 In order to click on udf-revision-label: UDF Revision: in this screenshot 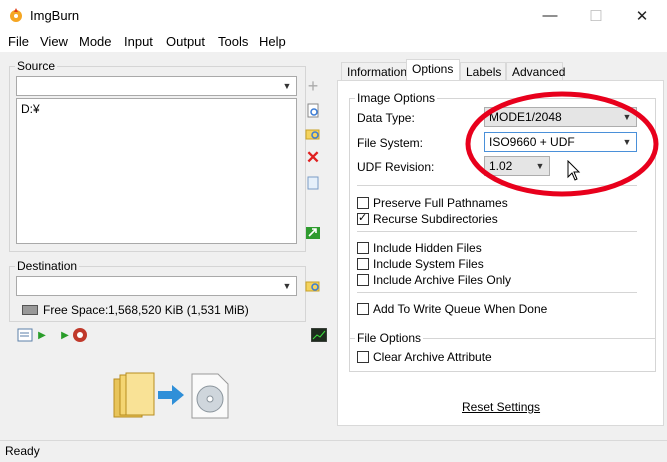, I will do `click(396, 167)`.